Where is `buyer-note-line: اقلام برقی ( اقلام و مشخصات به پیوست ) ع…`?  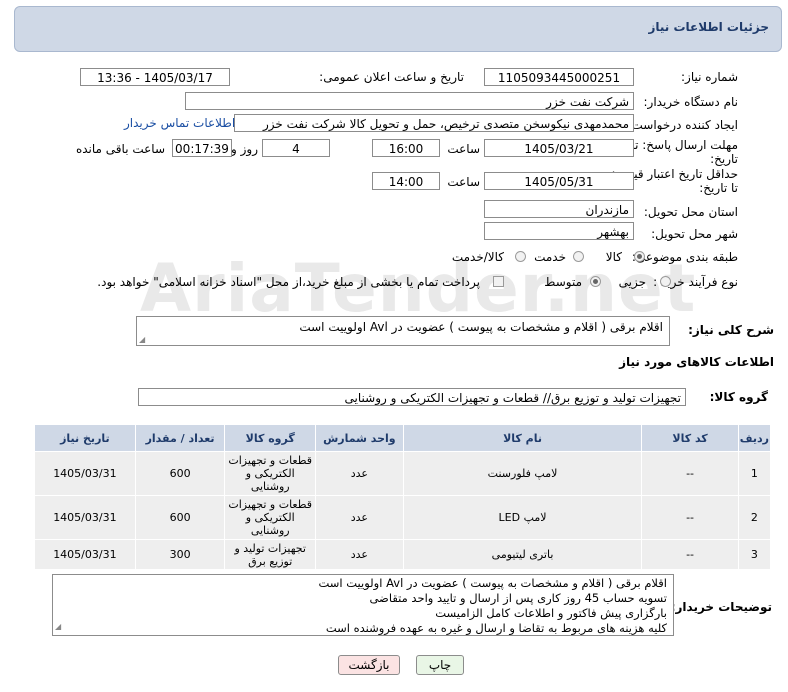 buyer-note-line: اقلام برقی ( اقلام و مشخصات به پیوست ) ع… is located at coordinates (492, 583).